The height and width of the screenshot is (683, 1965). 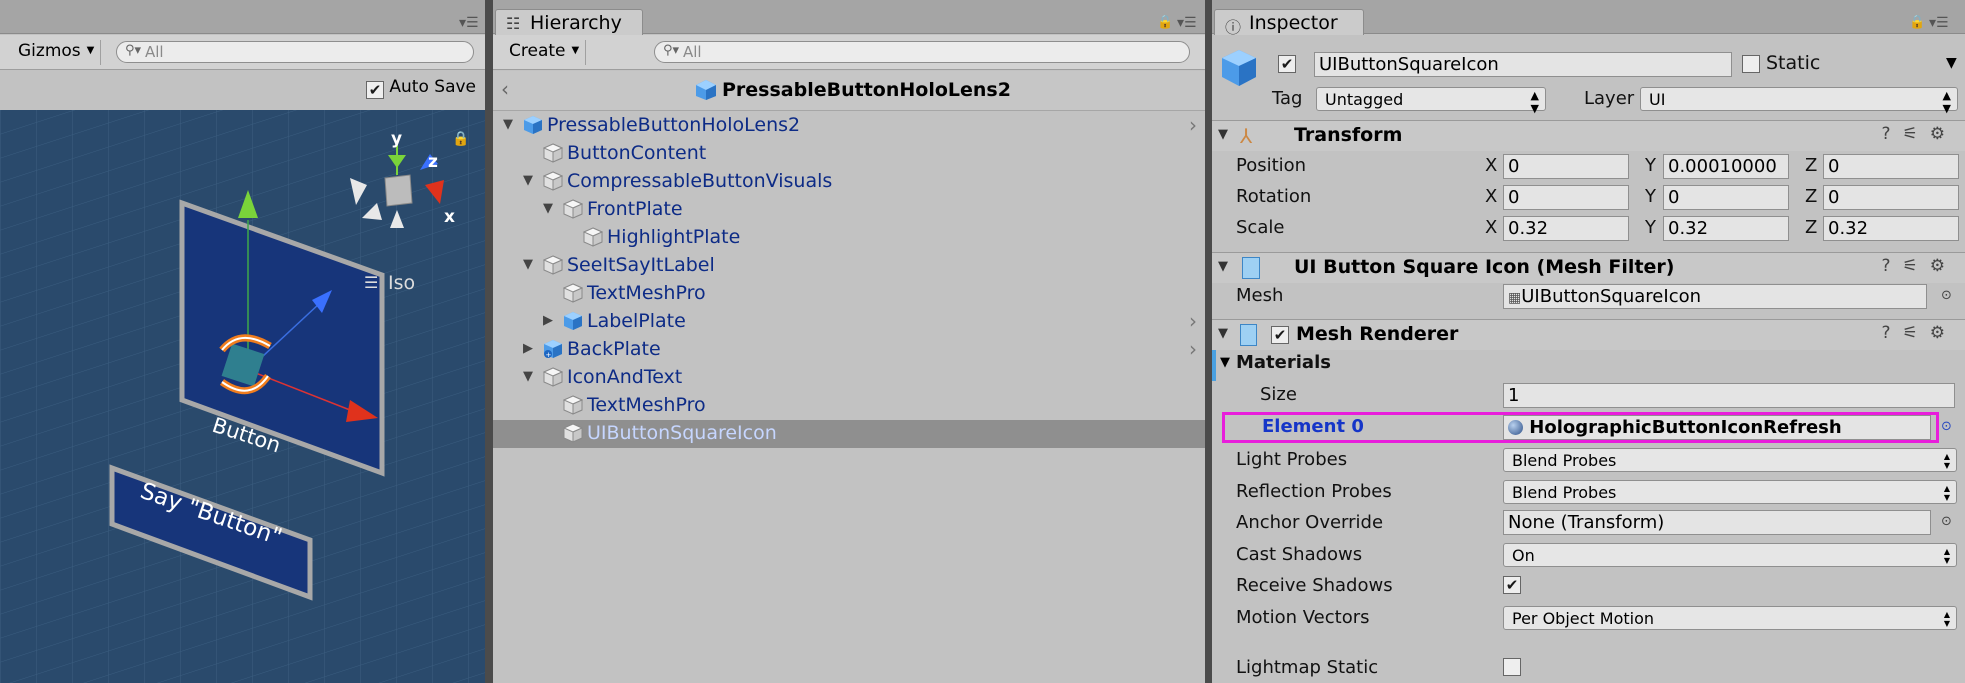 What do you see at coordinates (849, 350) in the screenshot?
I see `hierarchy-item: ▶ + BackPlate ›` at bounding box center [849, 350].